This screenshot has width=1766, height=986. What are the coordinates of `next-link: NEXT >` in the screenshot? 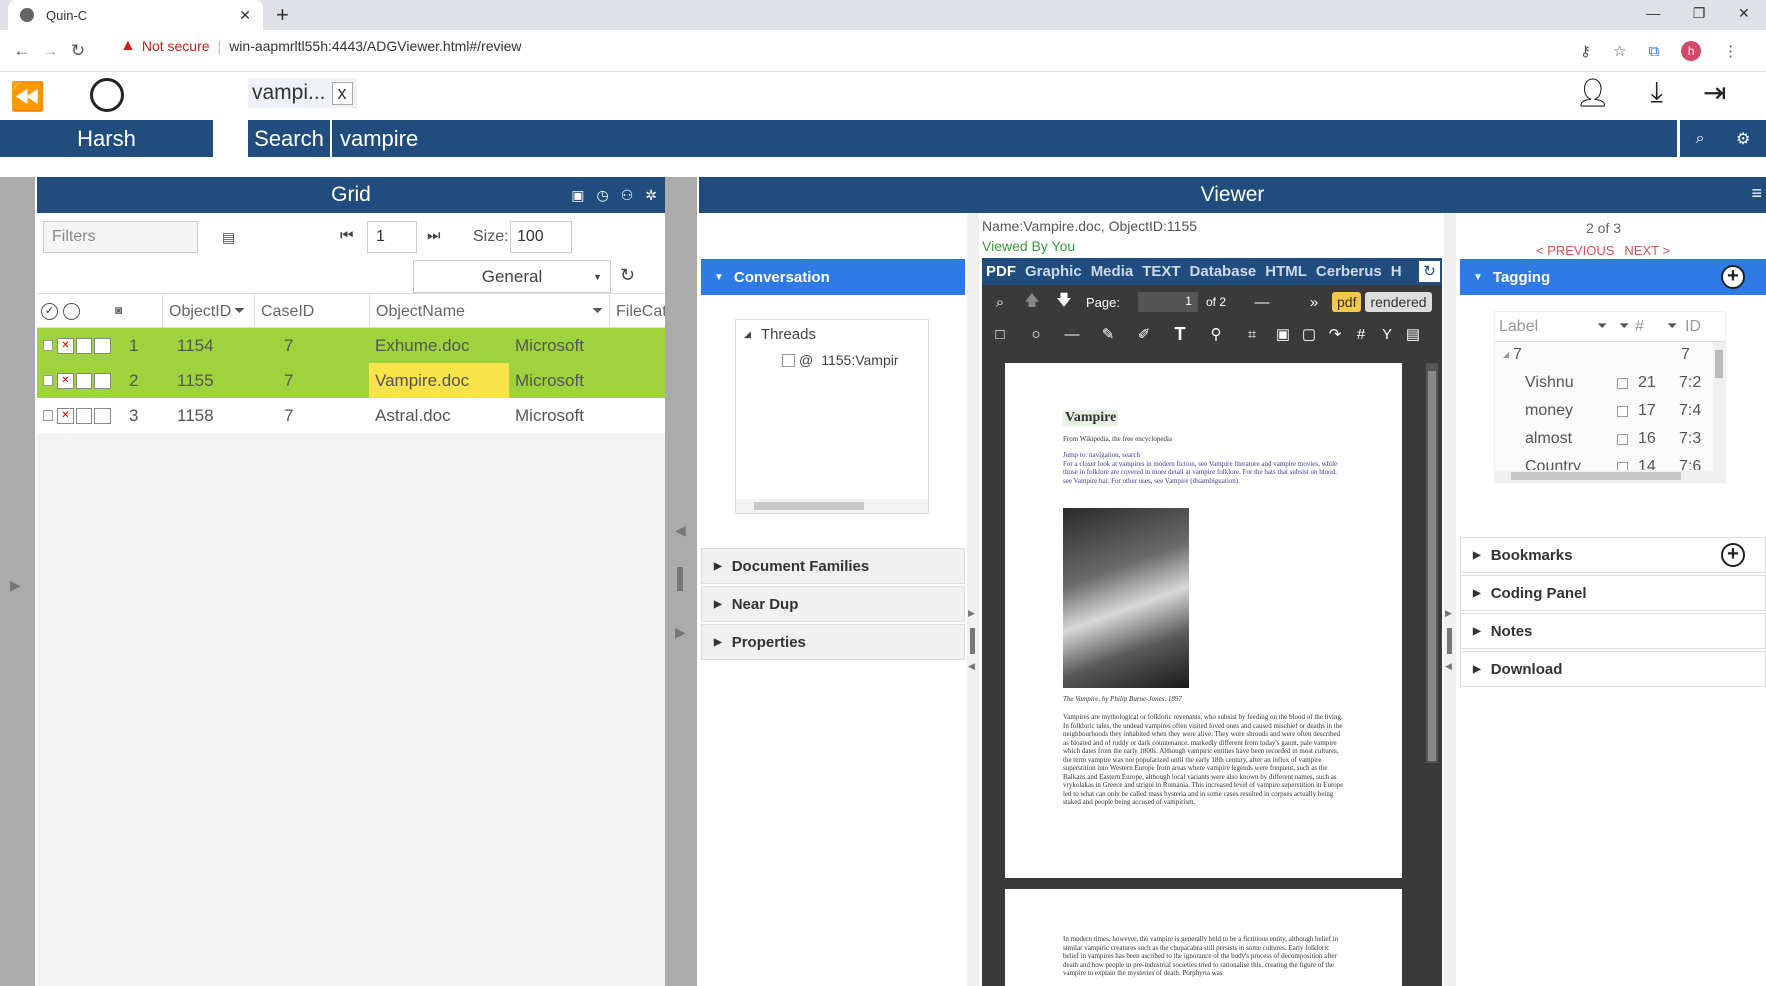 It's located at (1647, 250).